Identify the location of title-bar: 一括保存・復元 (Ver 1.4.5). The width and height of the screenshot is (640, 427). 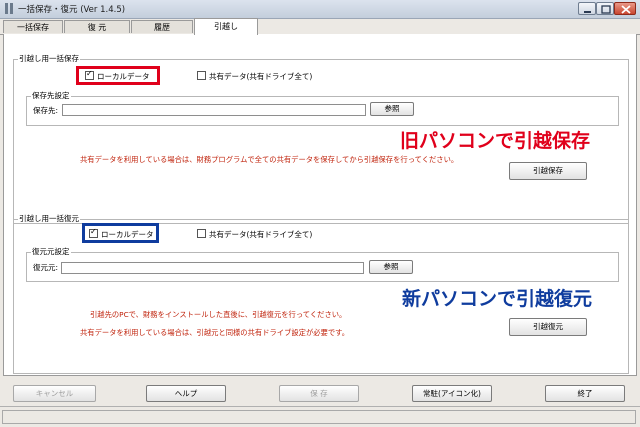
(320, 9).